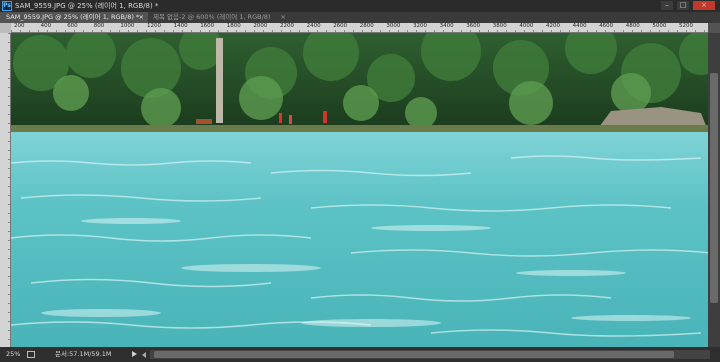  Describe the element at coordinates (7, 6) in the screenshot. I see `photoshop-logo-icon: Ps` at that location.